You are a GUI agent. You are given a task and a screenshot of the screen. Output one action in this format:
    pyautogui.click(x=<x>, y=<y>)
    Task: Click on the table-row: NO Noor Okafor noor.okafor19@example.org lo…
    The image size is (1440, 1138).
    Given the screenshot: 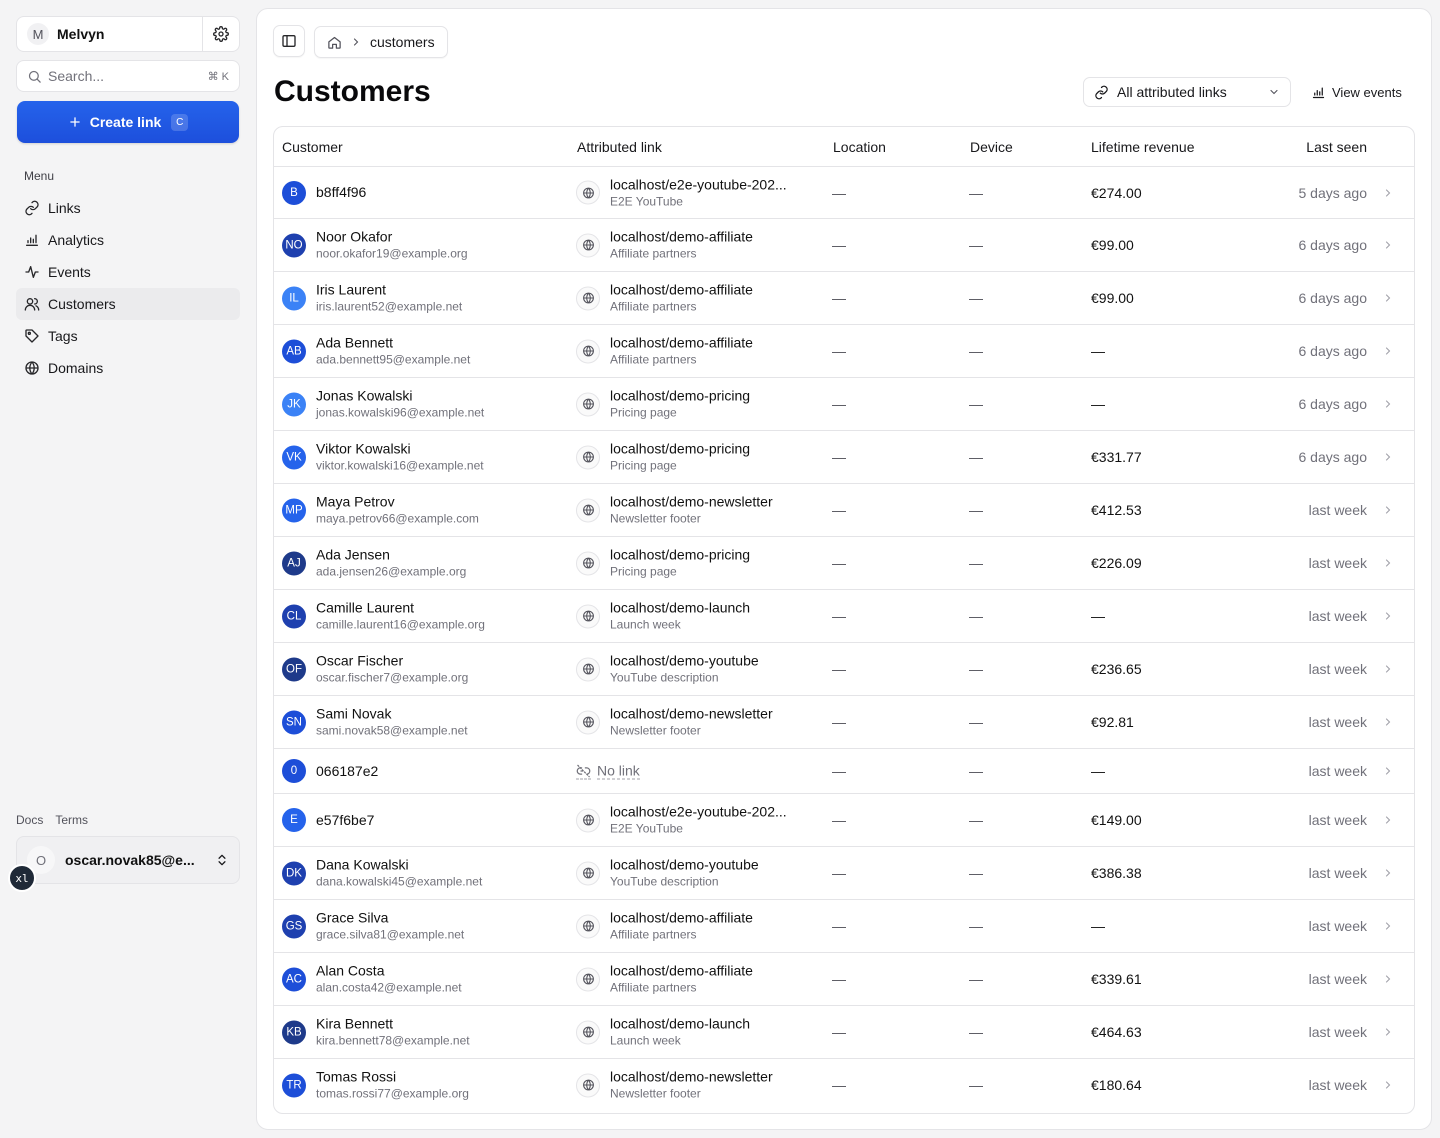 What is the action you would take?
    pyautogui.click(x=844, y=245)
    